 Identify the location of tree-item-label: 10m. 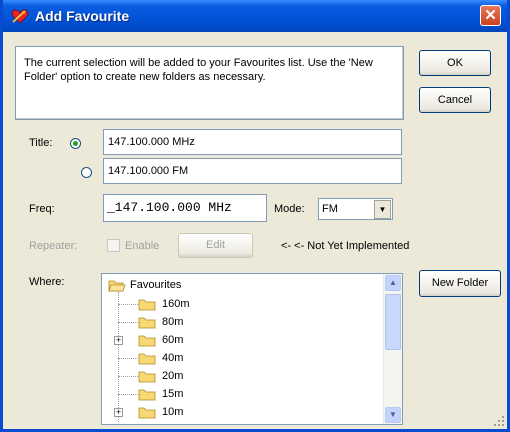
(173, 412).